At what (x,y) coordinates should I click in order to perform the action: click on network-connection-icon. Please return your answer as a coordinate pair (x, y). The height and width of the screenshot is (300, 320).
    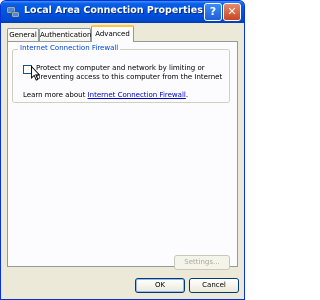
    Looking at the image, I should click on (13, 12).